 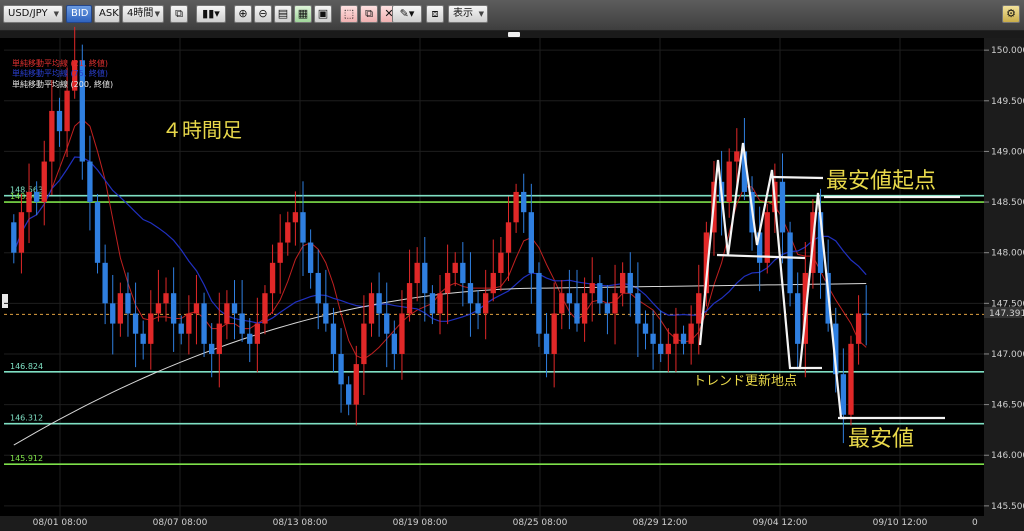 I want to click on y-tick-label: 148.500, so click(x=1007, y=203).